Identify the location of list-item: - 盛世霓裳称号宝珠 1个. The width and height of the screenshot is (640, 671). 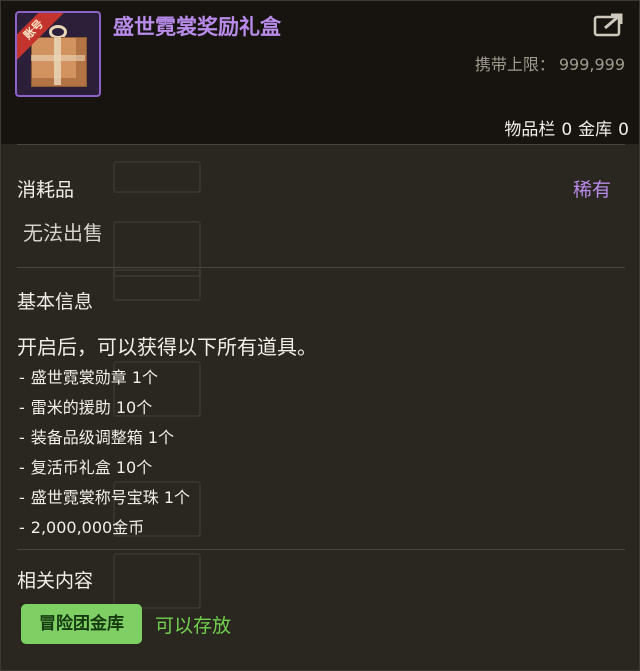
(104, 498).